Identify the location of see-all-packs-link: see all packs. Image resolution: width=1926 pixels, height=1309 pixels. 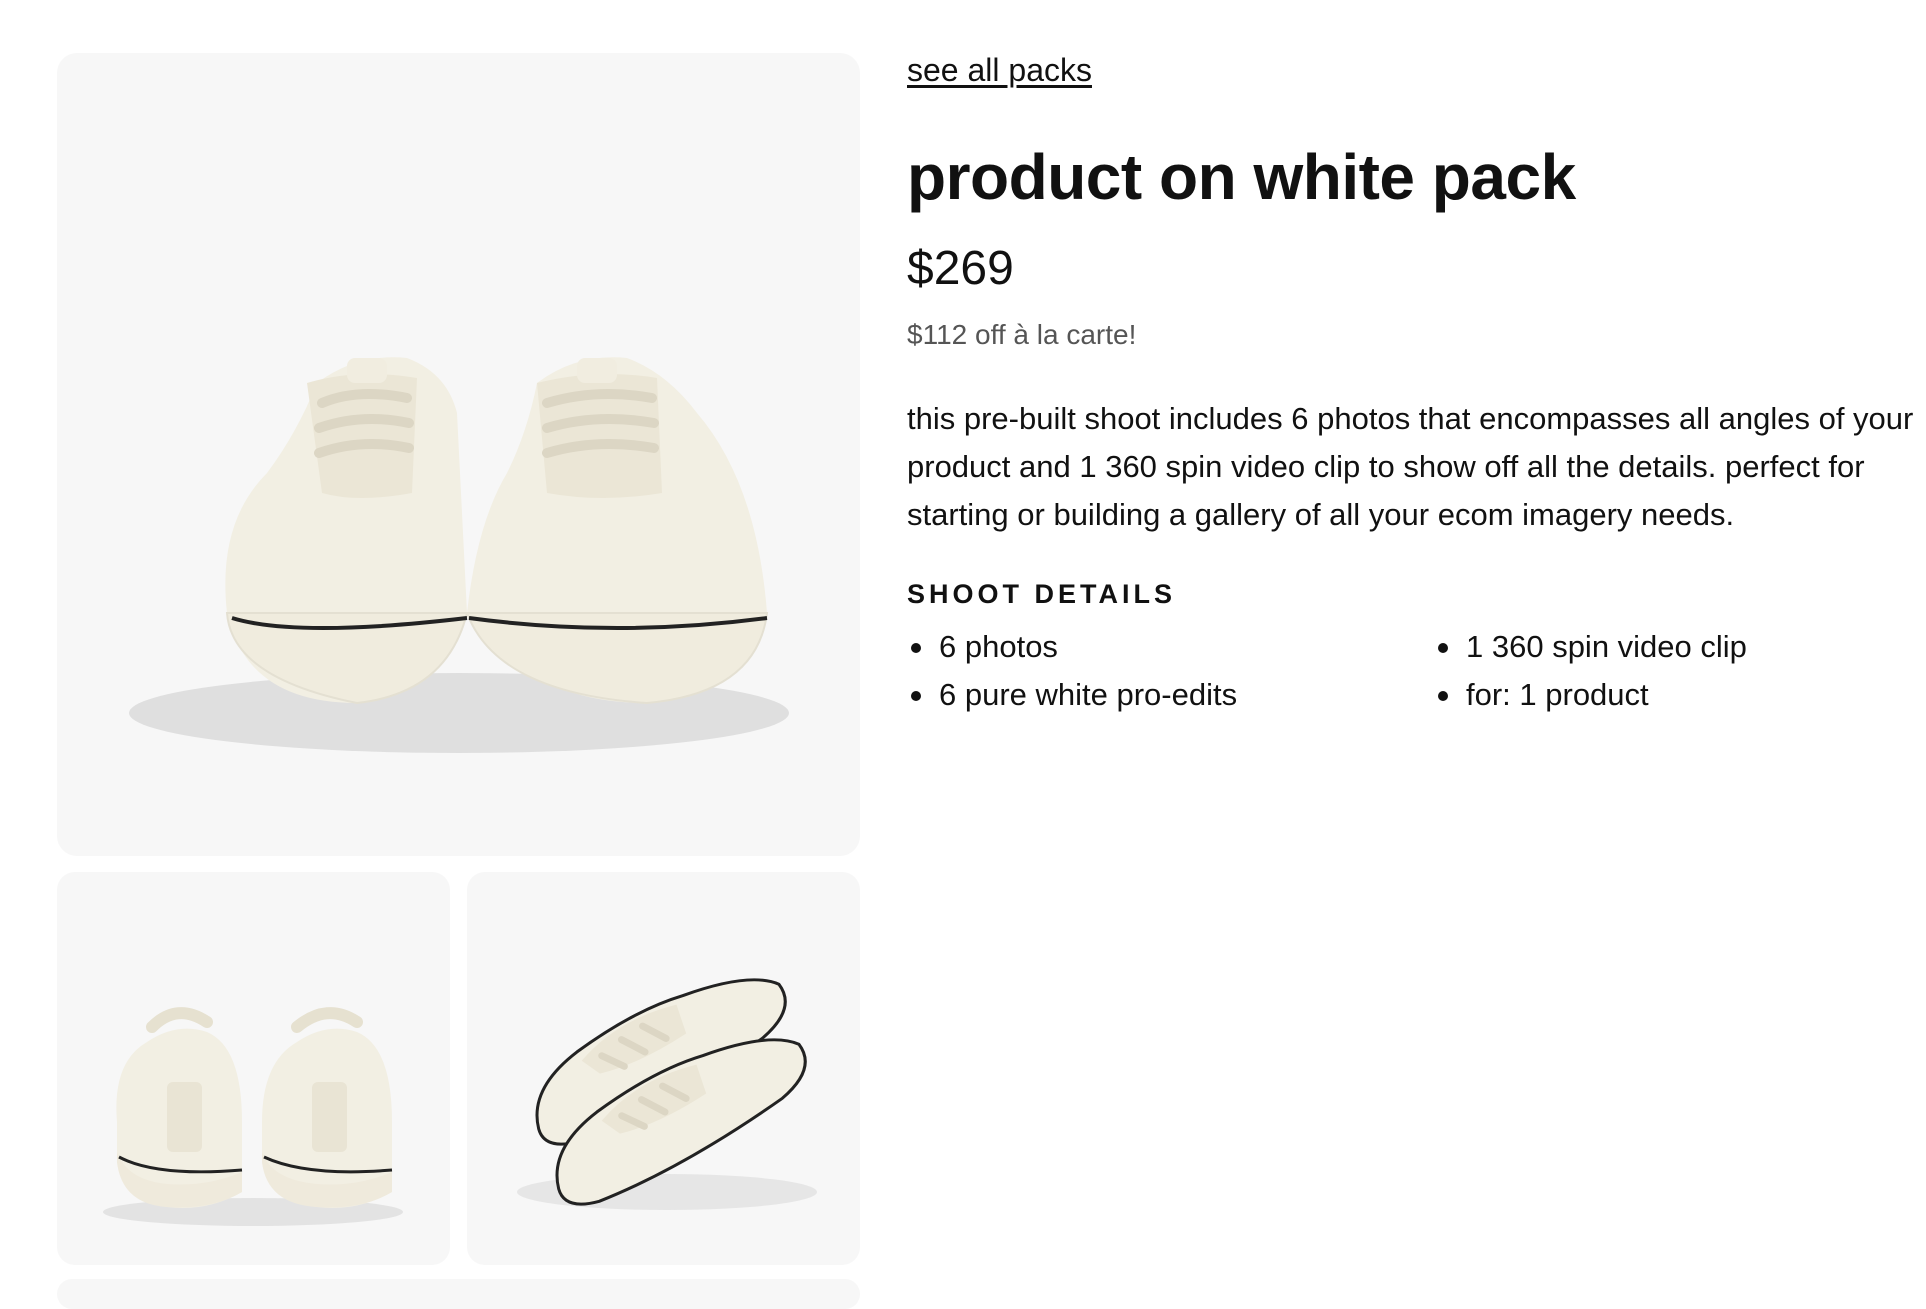
(999, 70).